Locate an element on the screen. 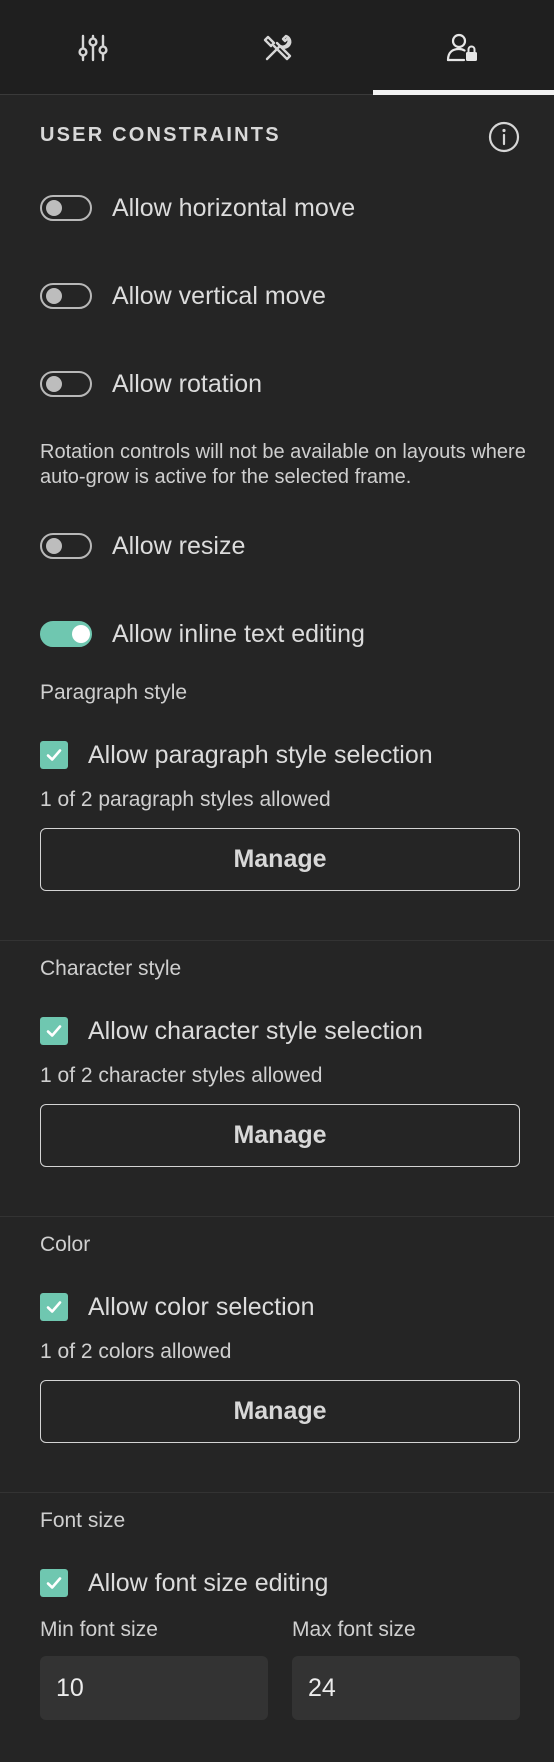 This screenshot has width=554, height=1762. vertical-move-label: Allow vertical move is located at coordinates (219, 295).